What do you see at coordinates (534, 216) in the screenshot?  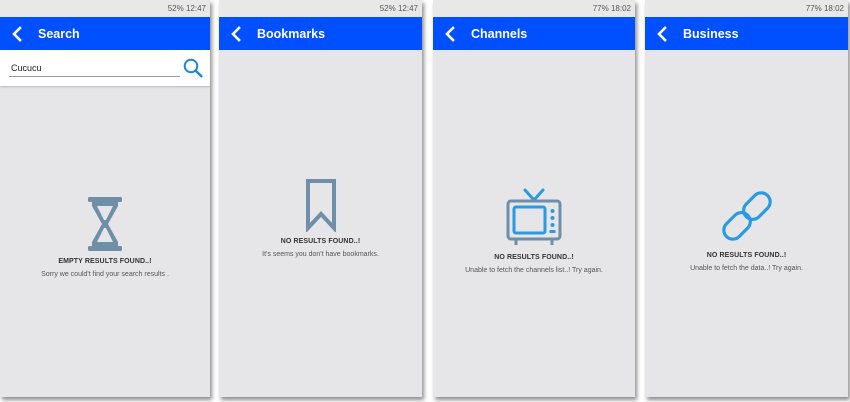 I see `tv-icon` at bounding box center [534, 216].